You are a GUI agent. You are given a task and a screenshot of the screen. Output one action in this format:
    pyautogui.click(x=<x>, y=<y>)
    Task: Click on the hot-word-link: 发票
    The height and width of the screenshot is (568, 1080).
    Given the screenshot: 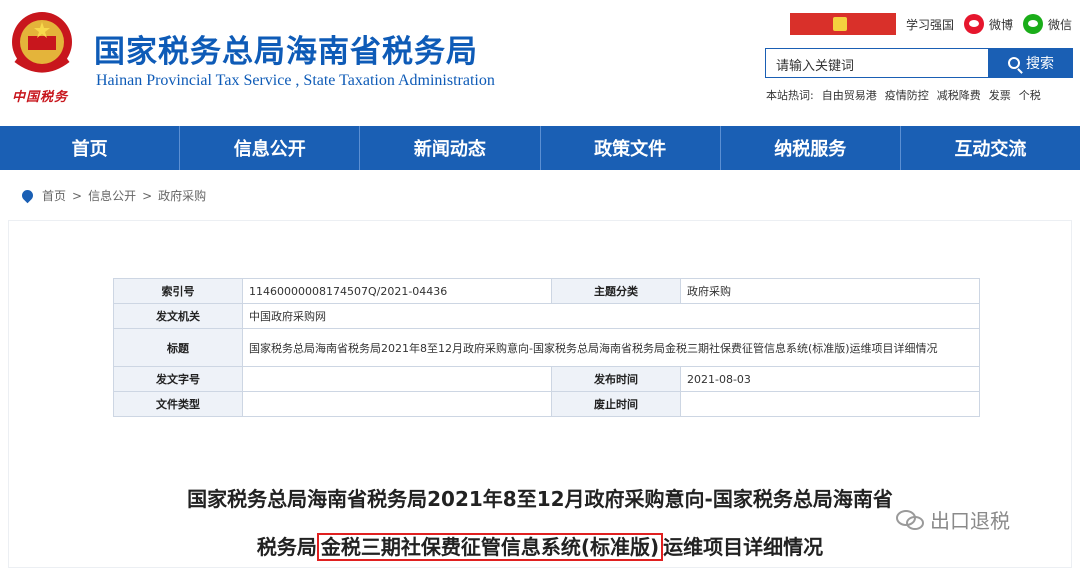 What is the action you would take?
    pyautogui.click(x=1000, y=95)
    